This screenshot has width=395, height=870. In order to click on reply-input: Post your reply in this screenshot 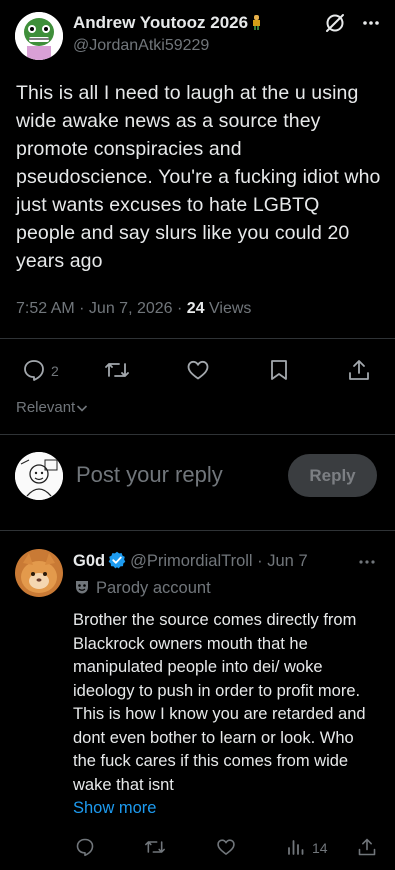, I will do `click(149, 475)`.